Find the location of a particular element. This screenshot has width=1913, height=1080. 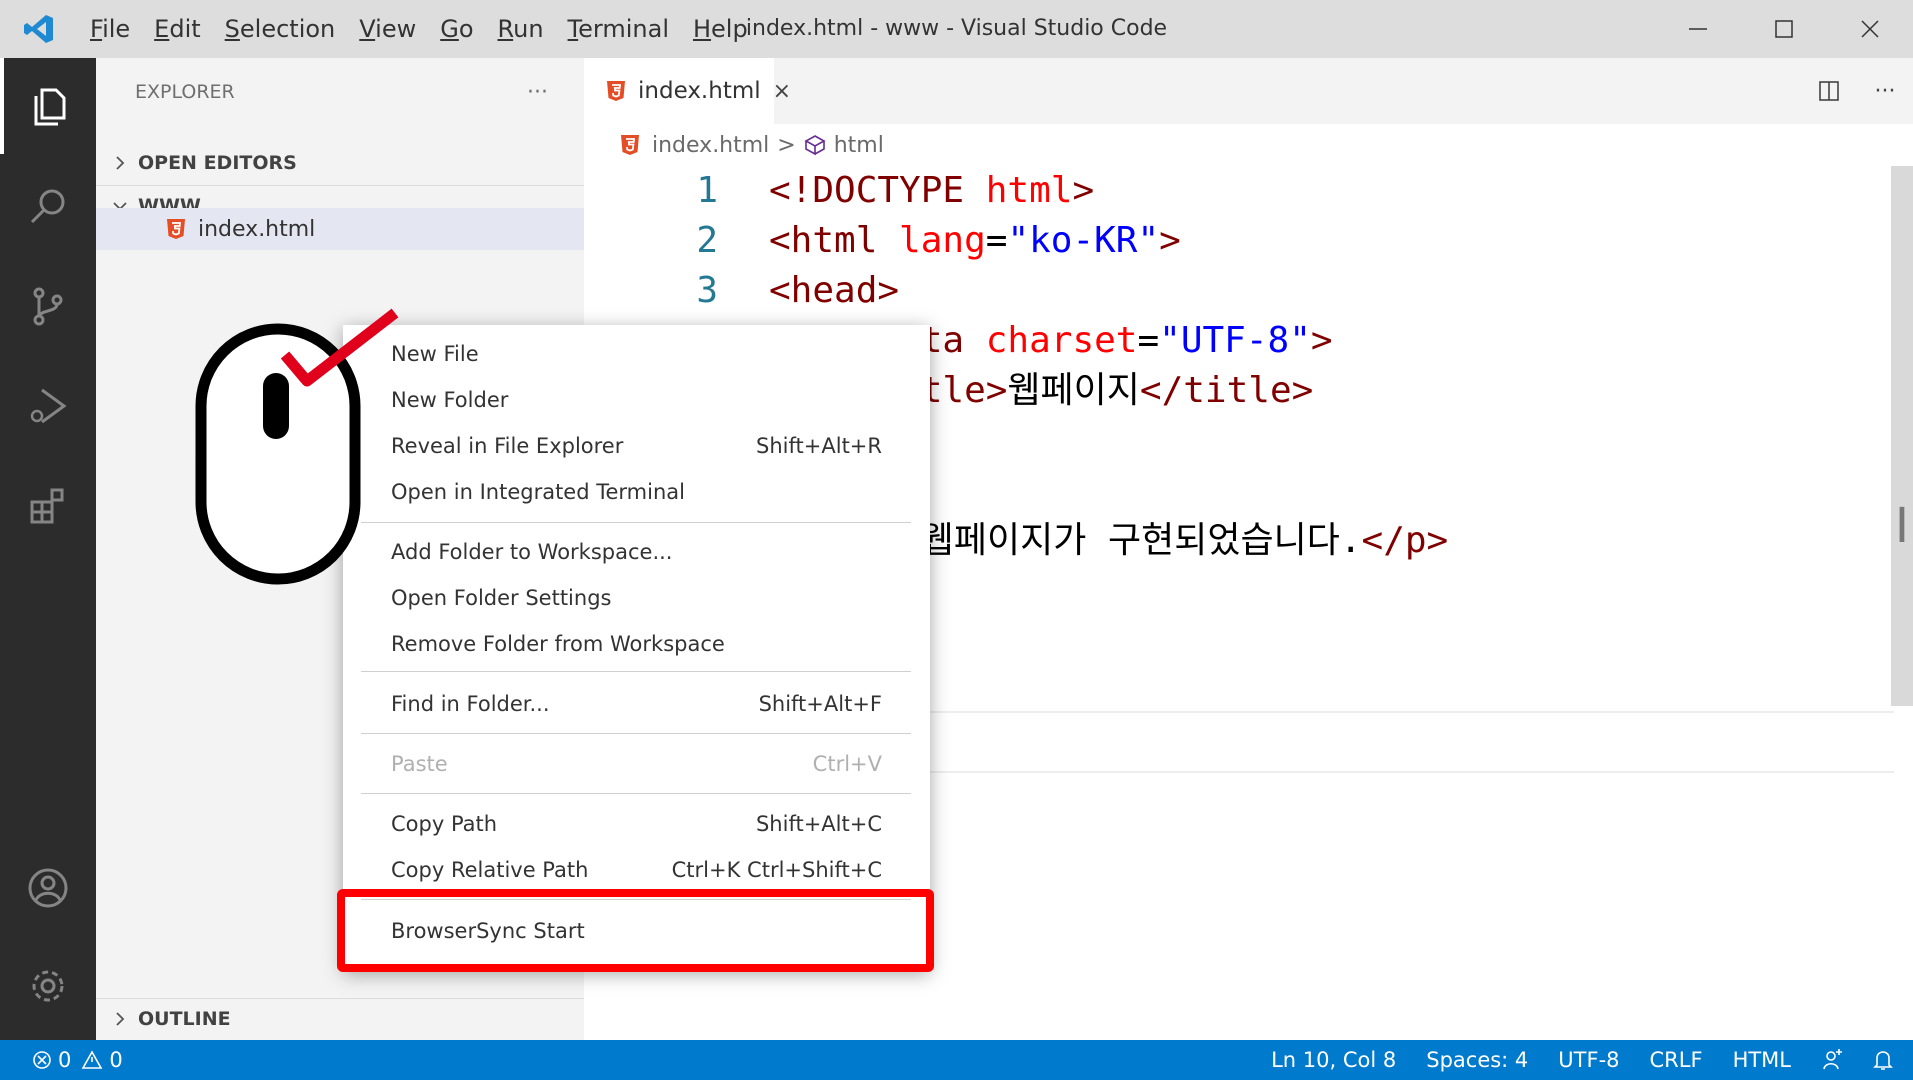

problems-status: 0 0 is located at coordinates (77, 1060).